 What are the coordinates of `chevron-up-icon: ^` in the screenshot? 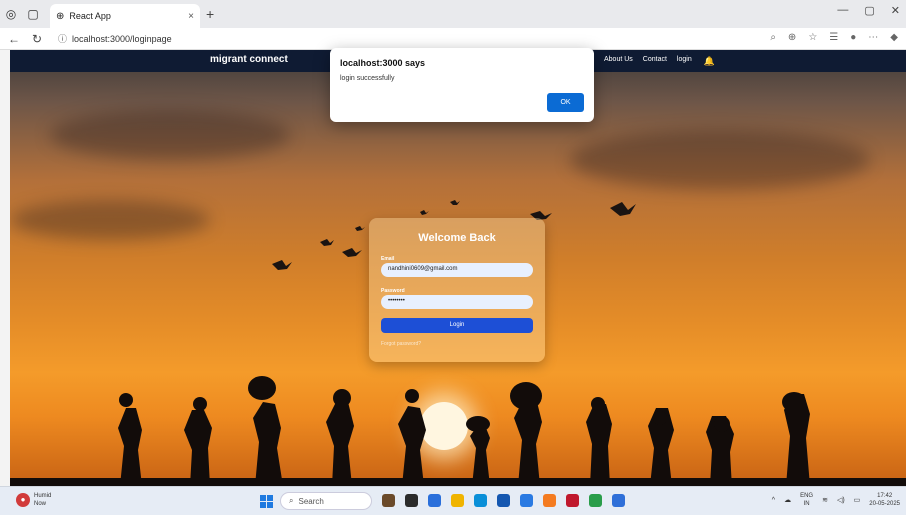 It's located at (773, 500).